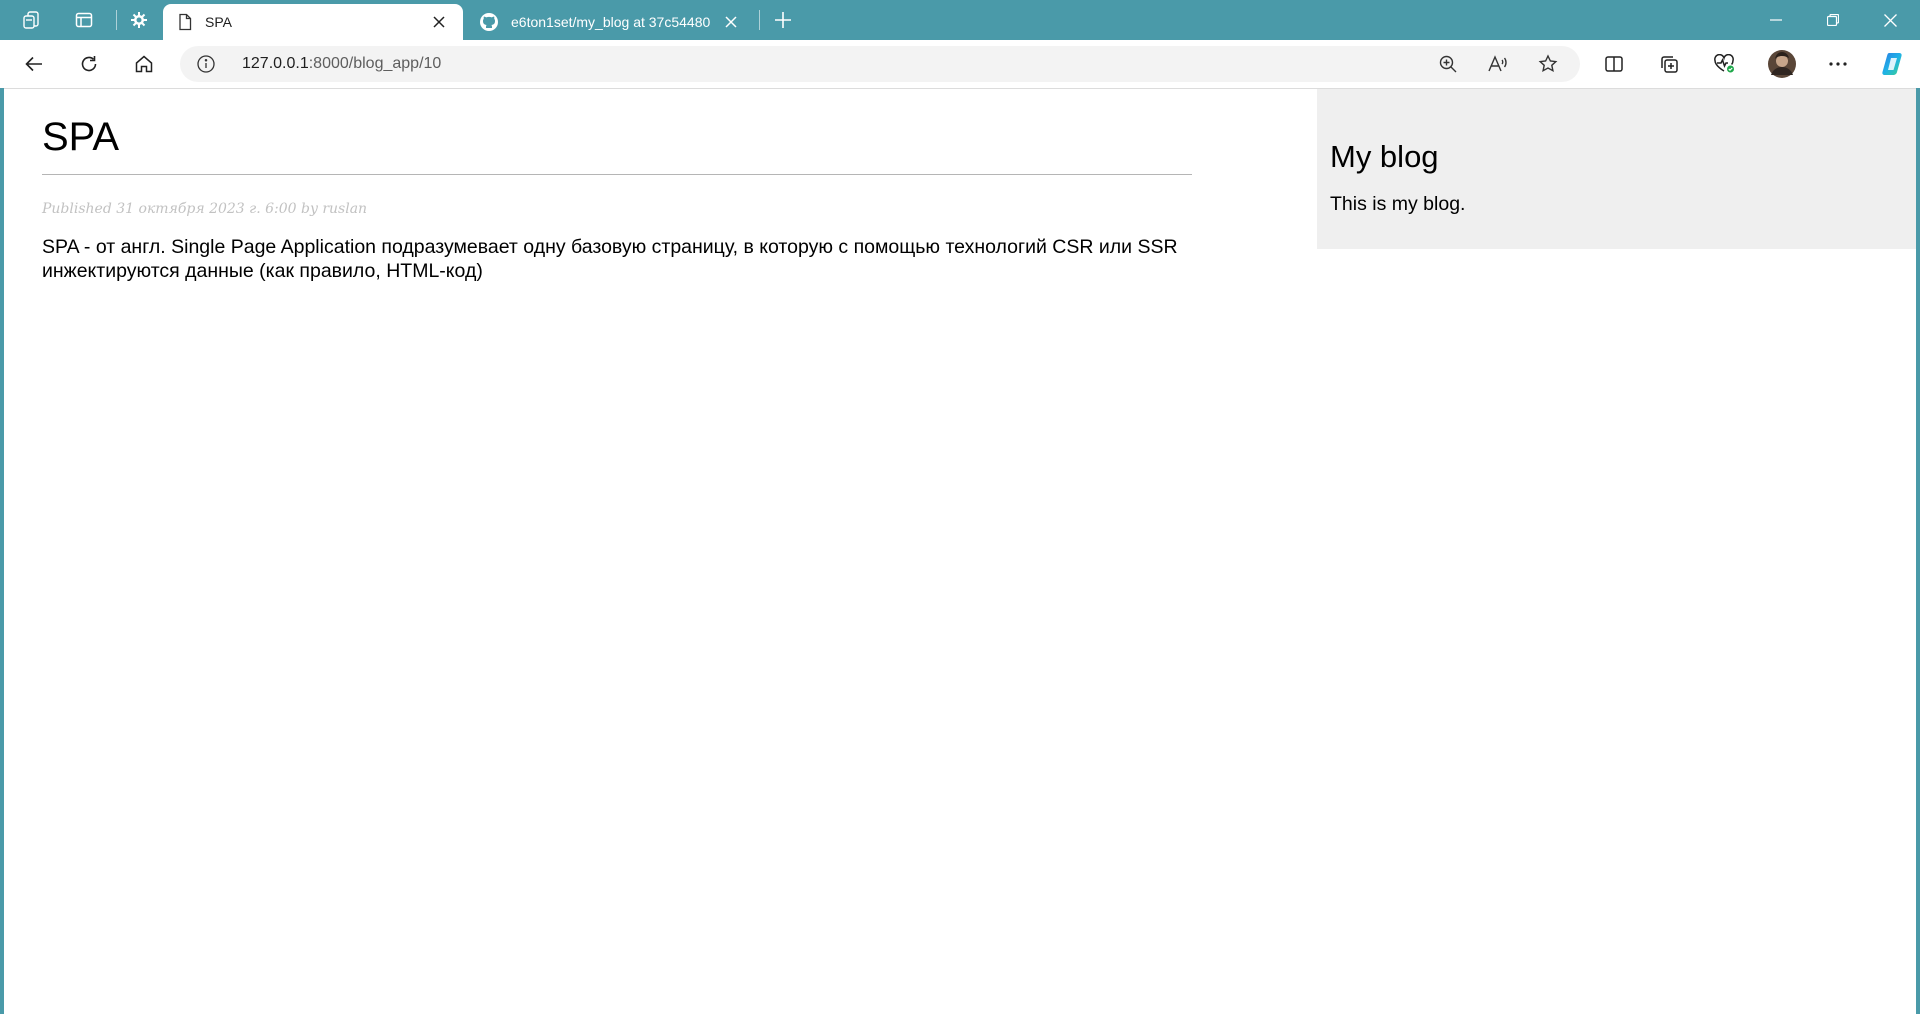  Describe the element at coordinates (960, 20) in the screenshot. I see `tab-strip: SPA e6ton1set/my_blog at 37c54480` at that location.